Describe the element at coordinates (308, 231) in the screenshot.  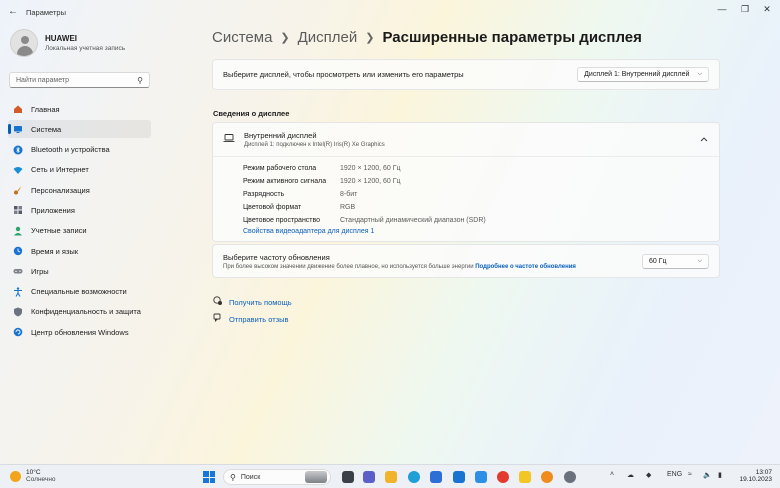
I see `adapter-properties-link: Свойства видеоадаптера для дисплея 1` at that location.